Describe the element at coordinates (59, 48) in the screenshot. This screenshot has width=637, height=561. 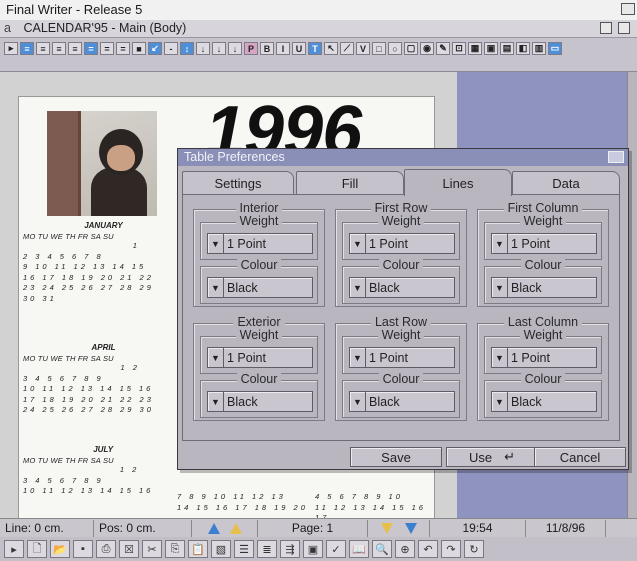
I see `align-right-button: ≡` at that location.